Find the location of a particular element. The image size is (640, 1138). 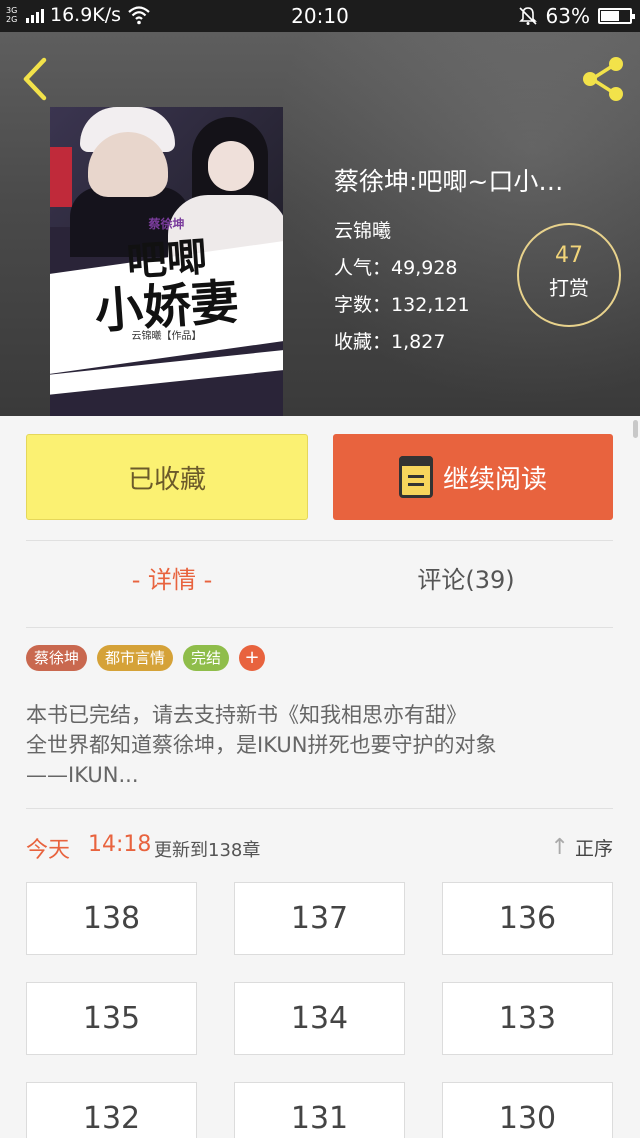

chapter-button: 136 is located at coordinates (527, 918).